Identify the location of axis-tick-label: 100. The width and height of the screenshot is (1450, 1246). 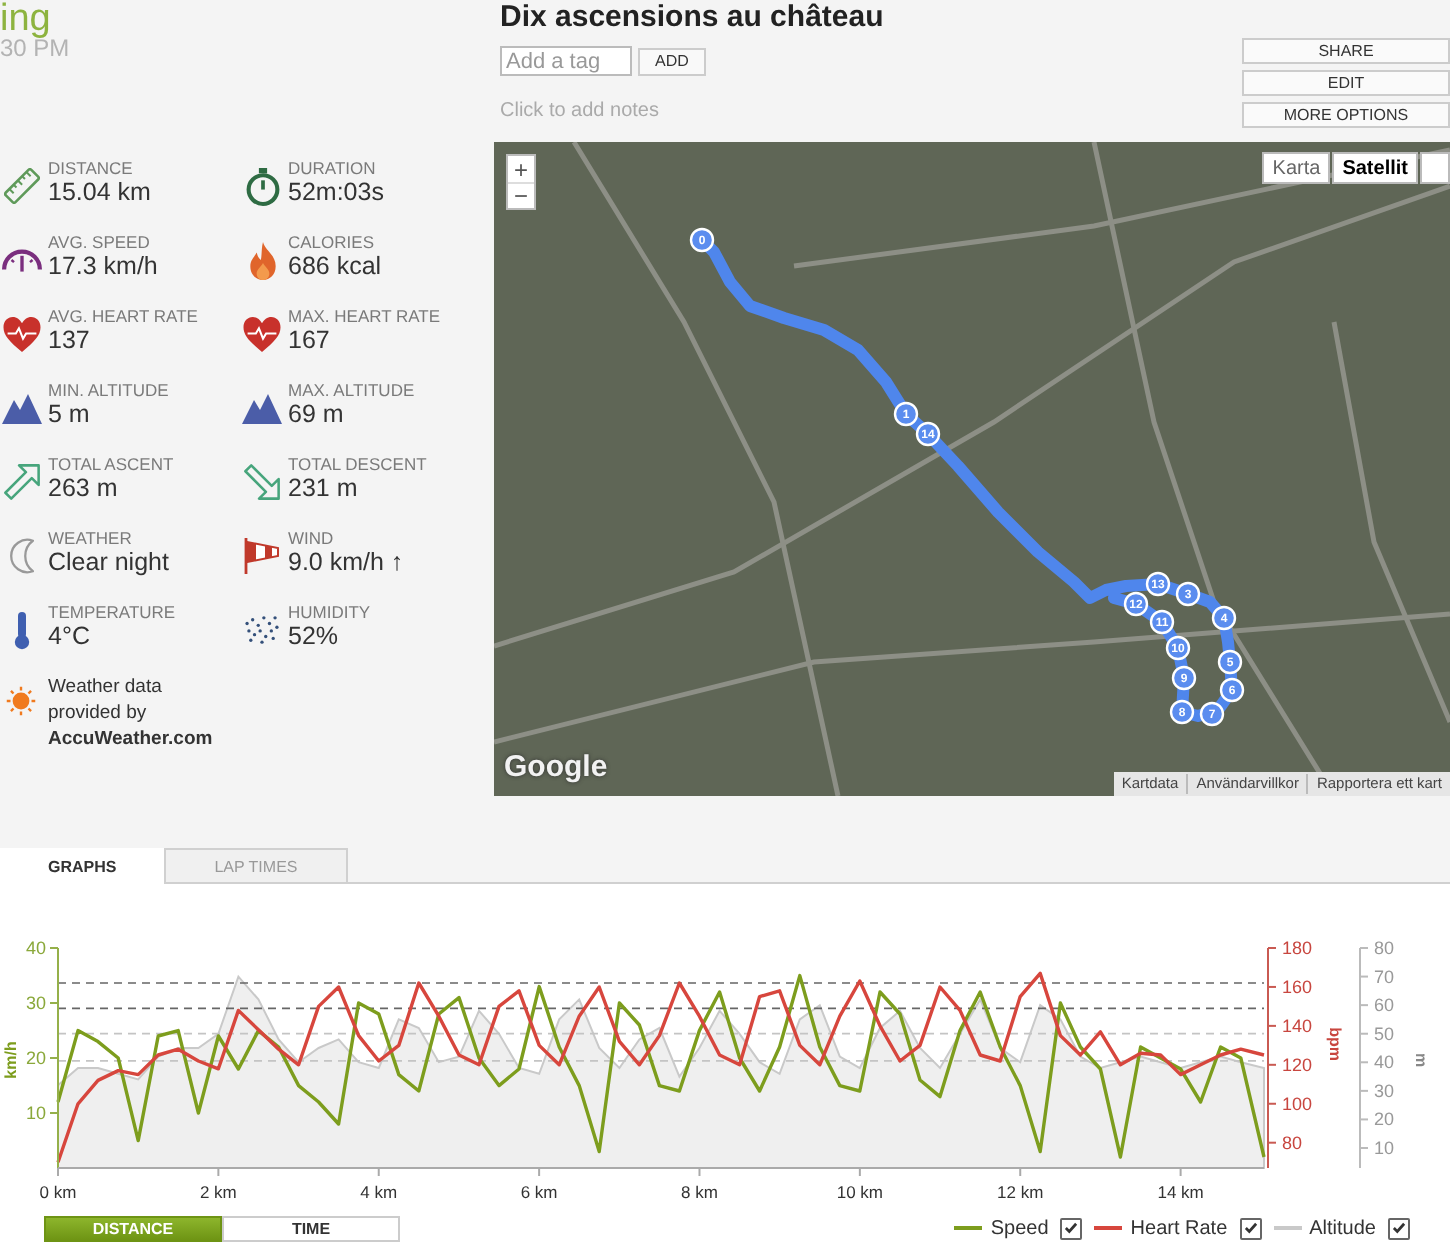
(1297, 1103).